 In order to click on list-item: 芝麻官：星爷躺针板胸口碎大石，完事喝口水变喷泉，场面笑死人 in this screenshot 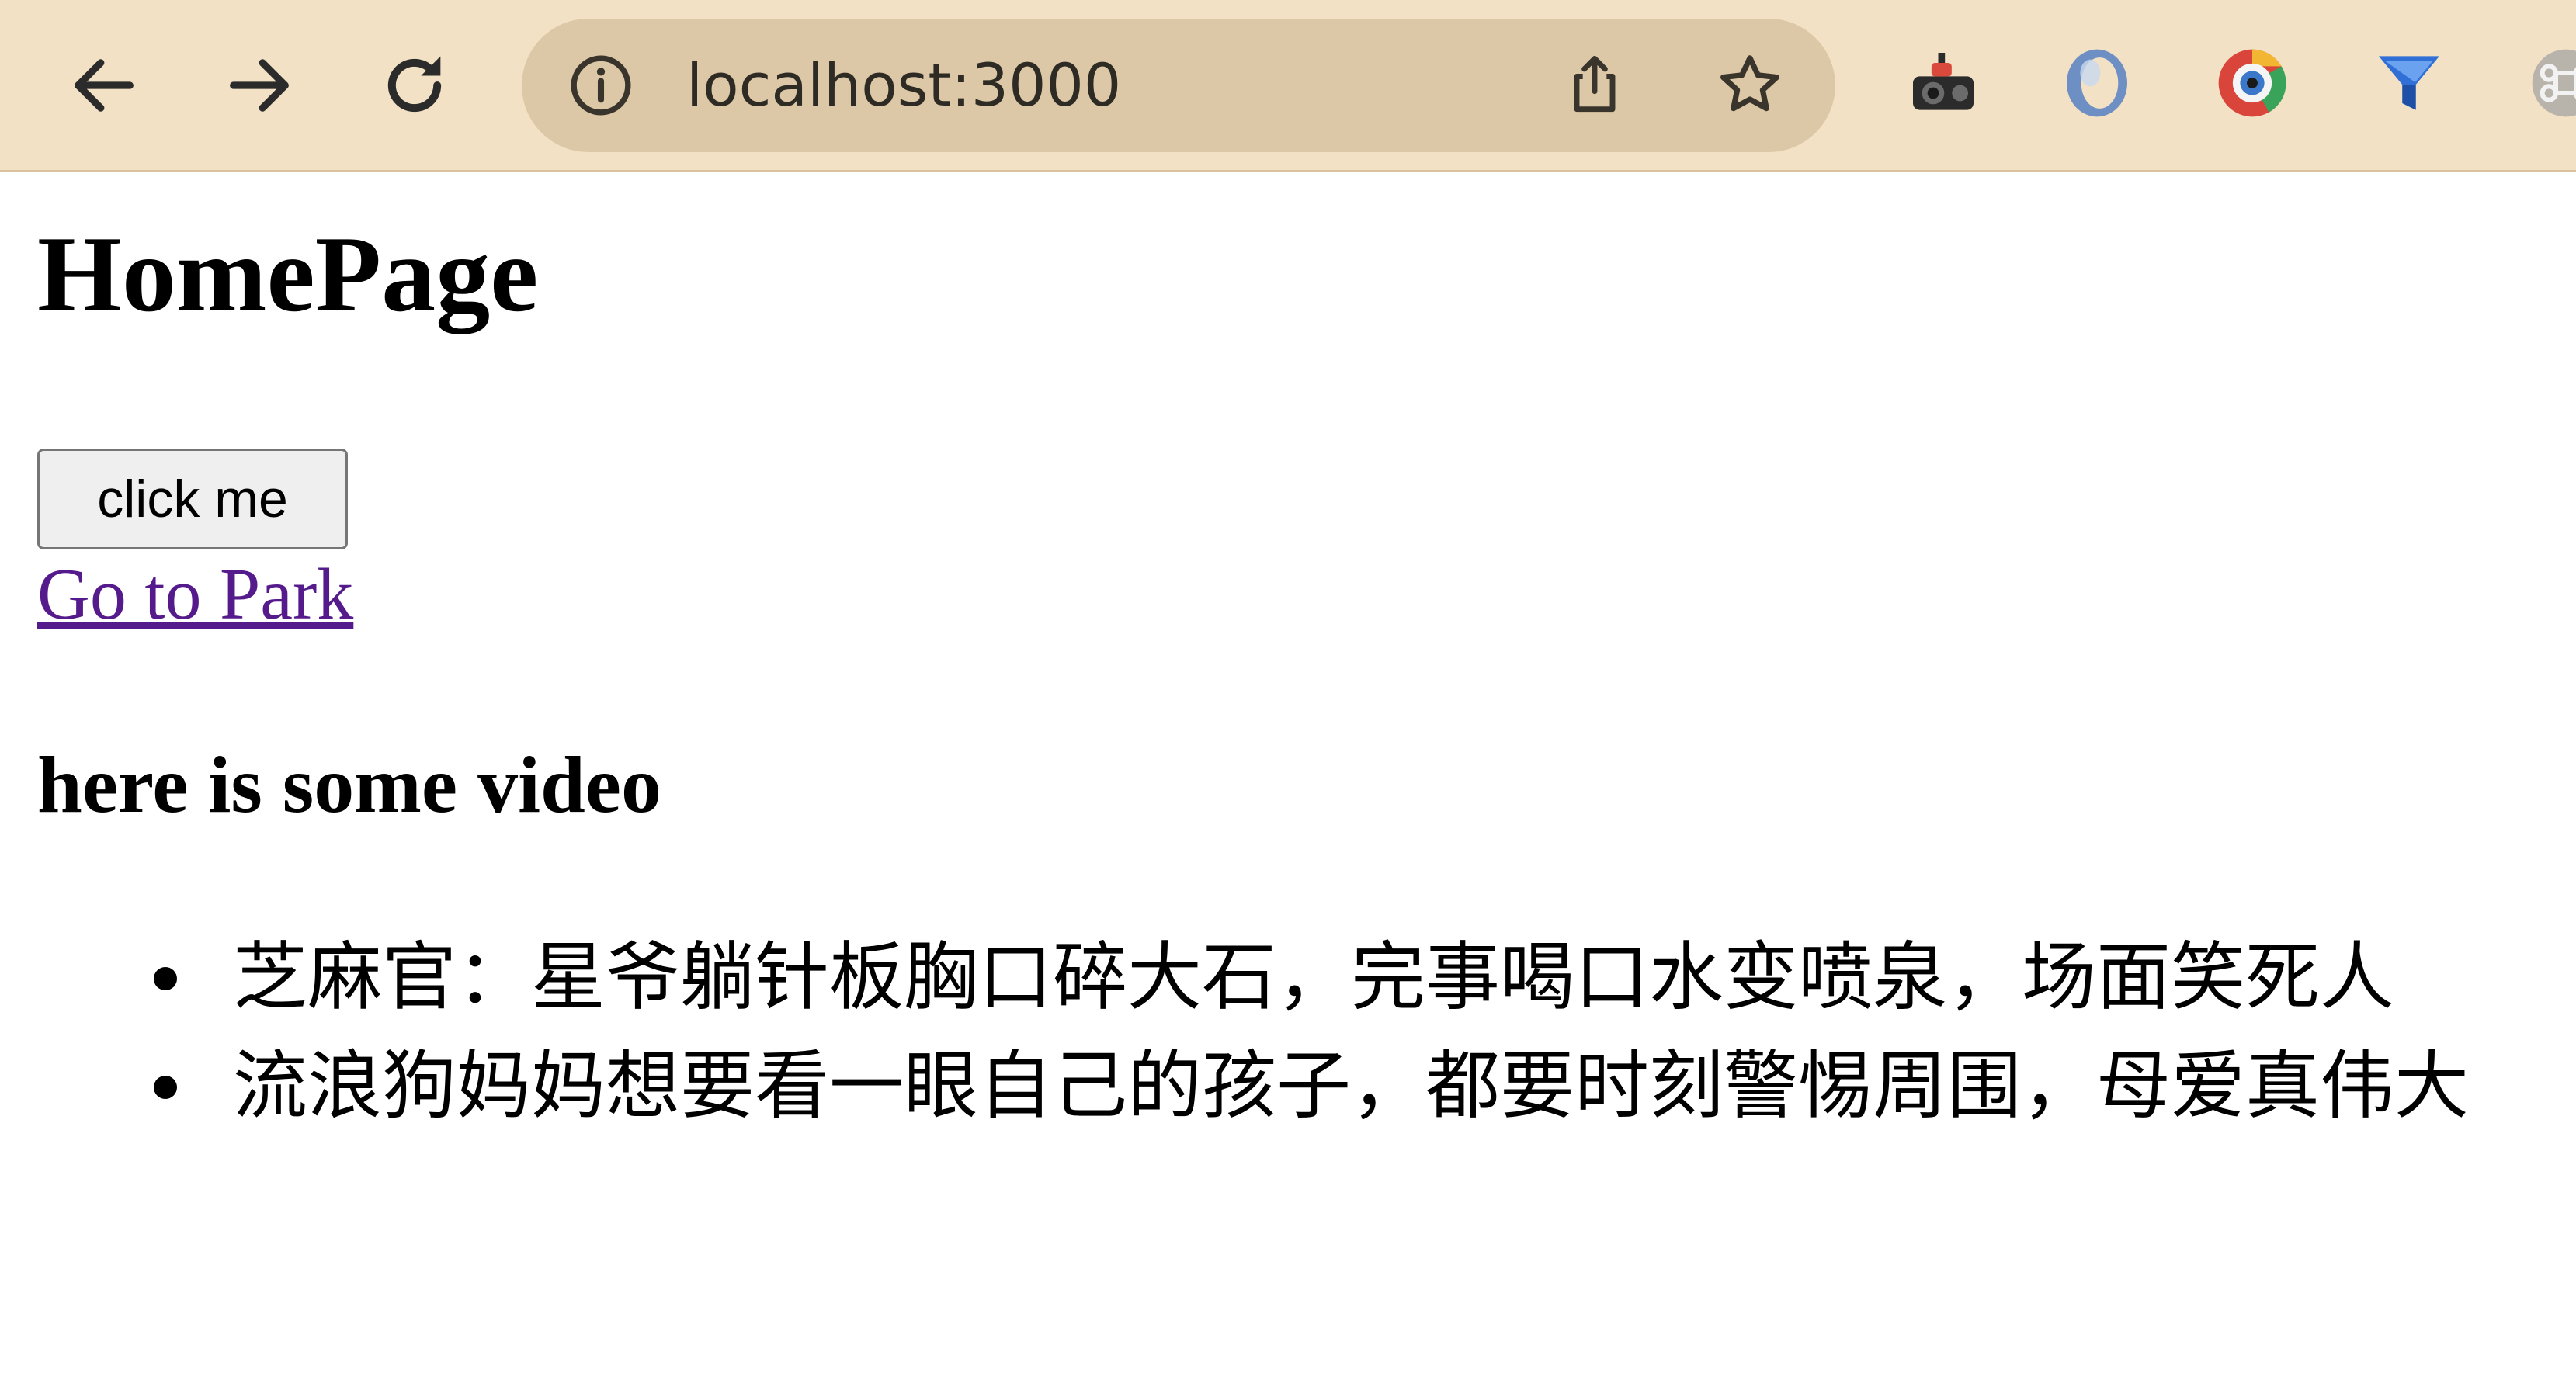, I will do `click(1358, 978)`.